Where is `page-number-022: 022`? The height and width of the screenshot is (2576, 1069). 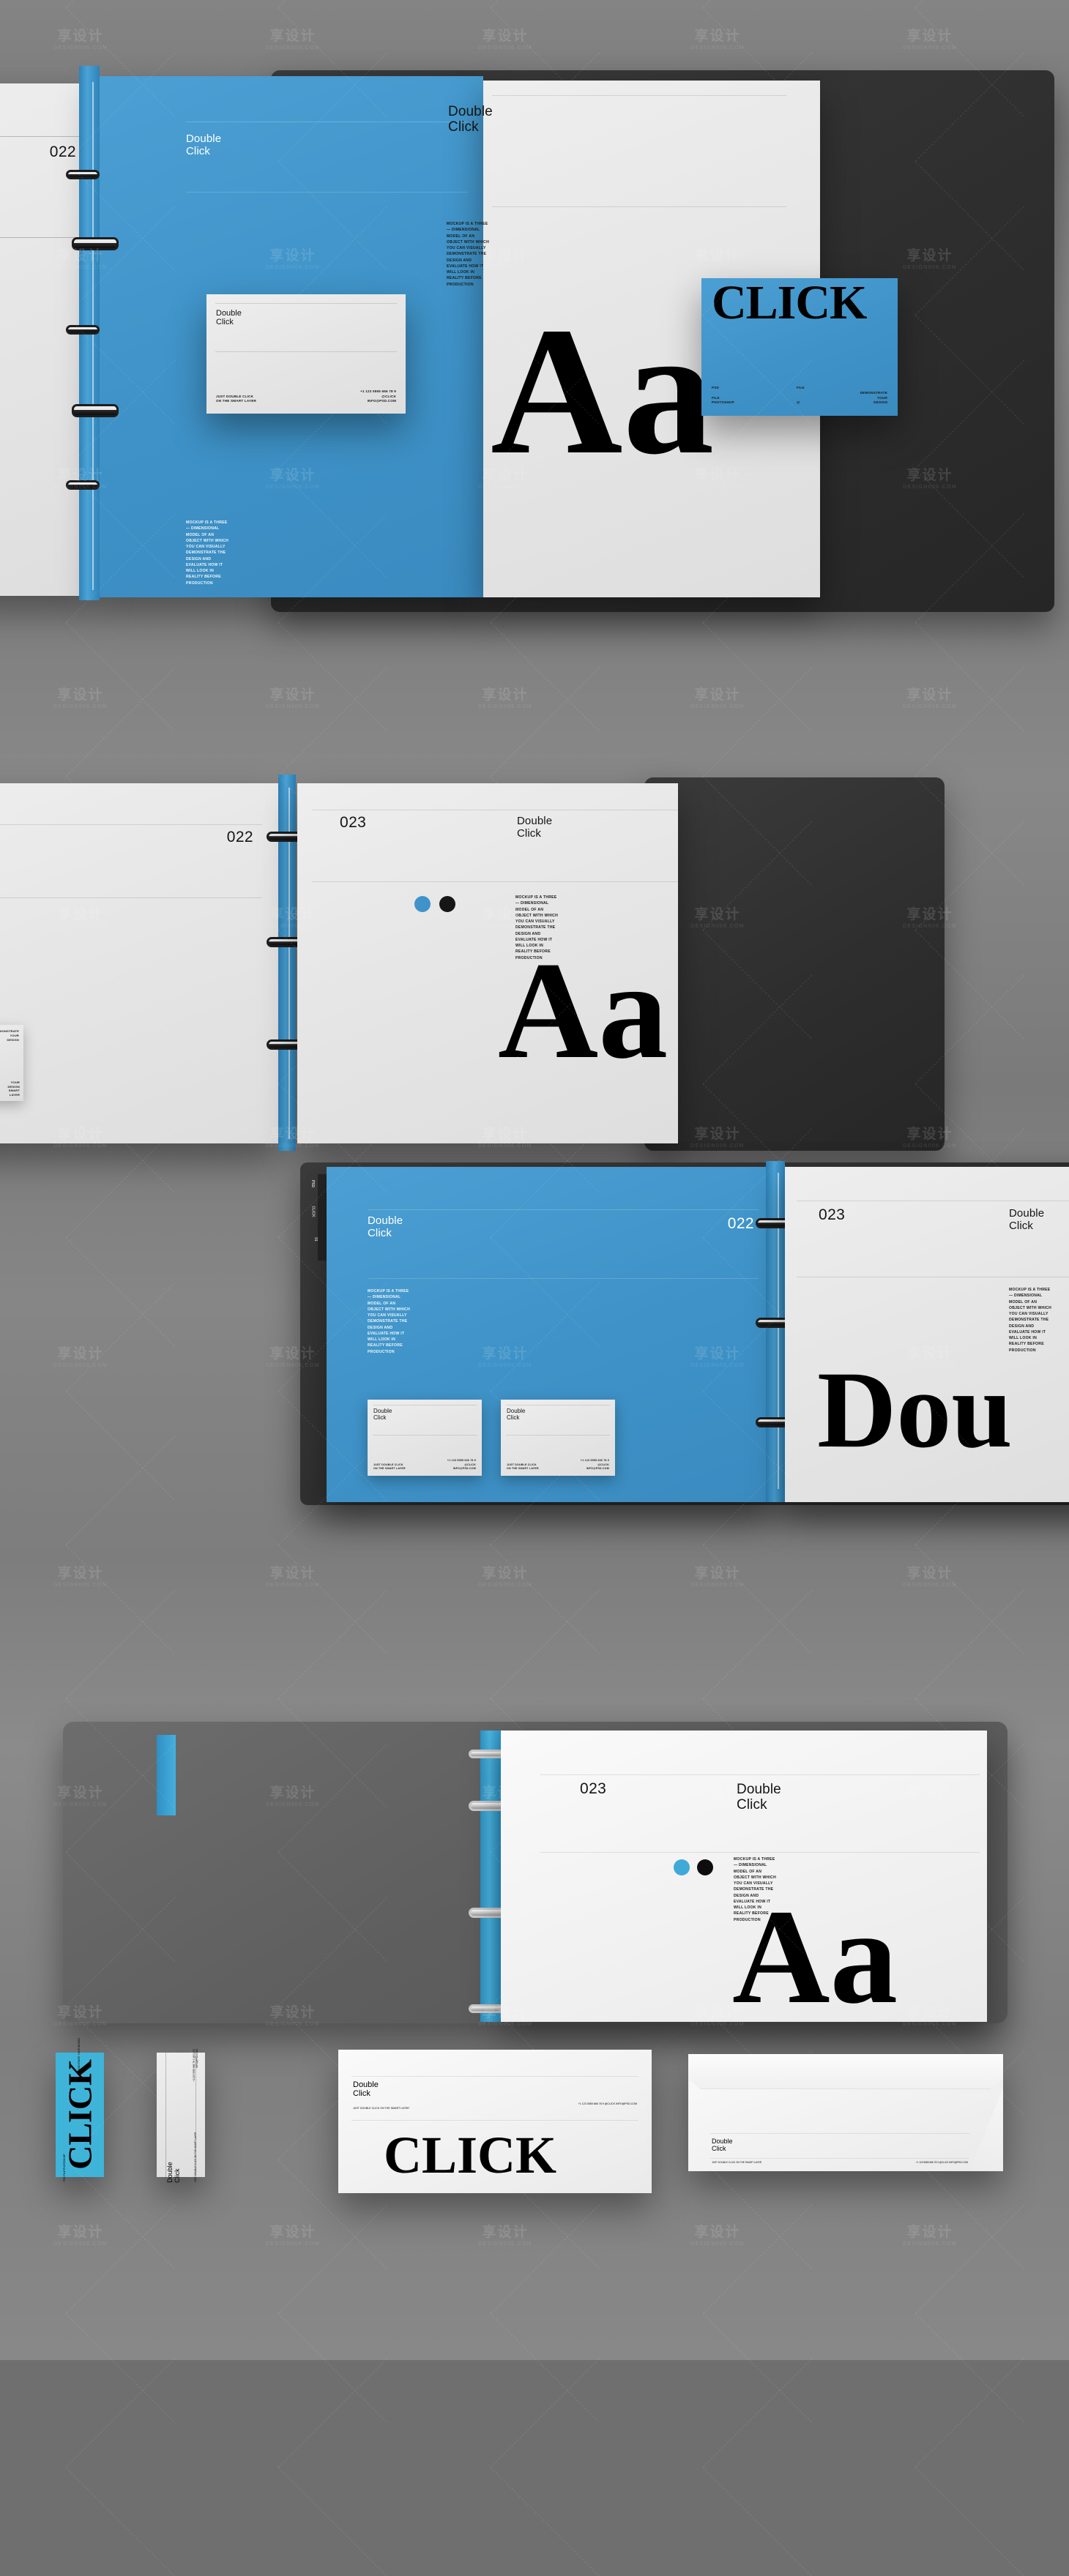 page-number-022: 022 is located at coordinates (239, 837).